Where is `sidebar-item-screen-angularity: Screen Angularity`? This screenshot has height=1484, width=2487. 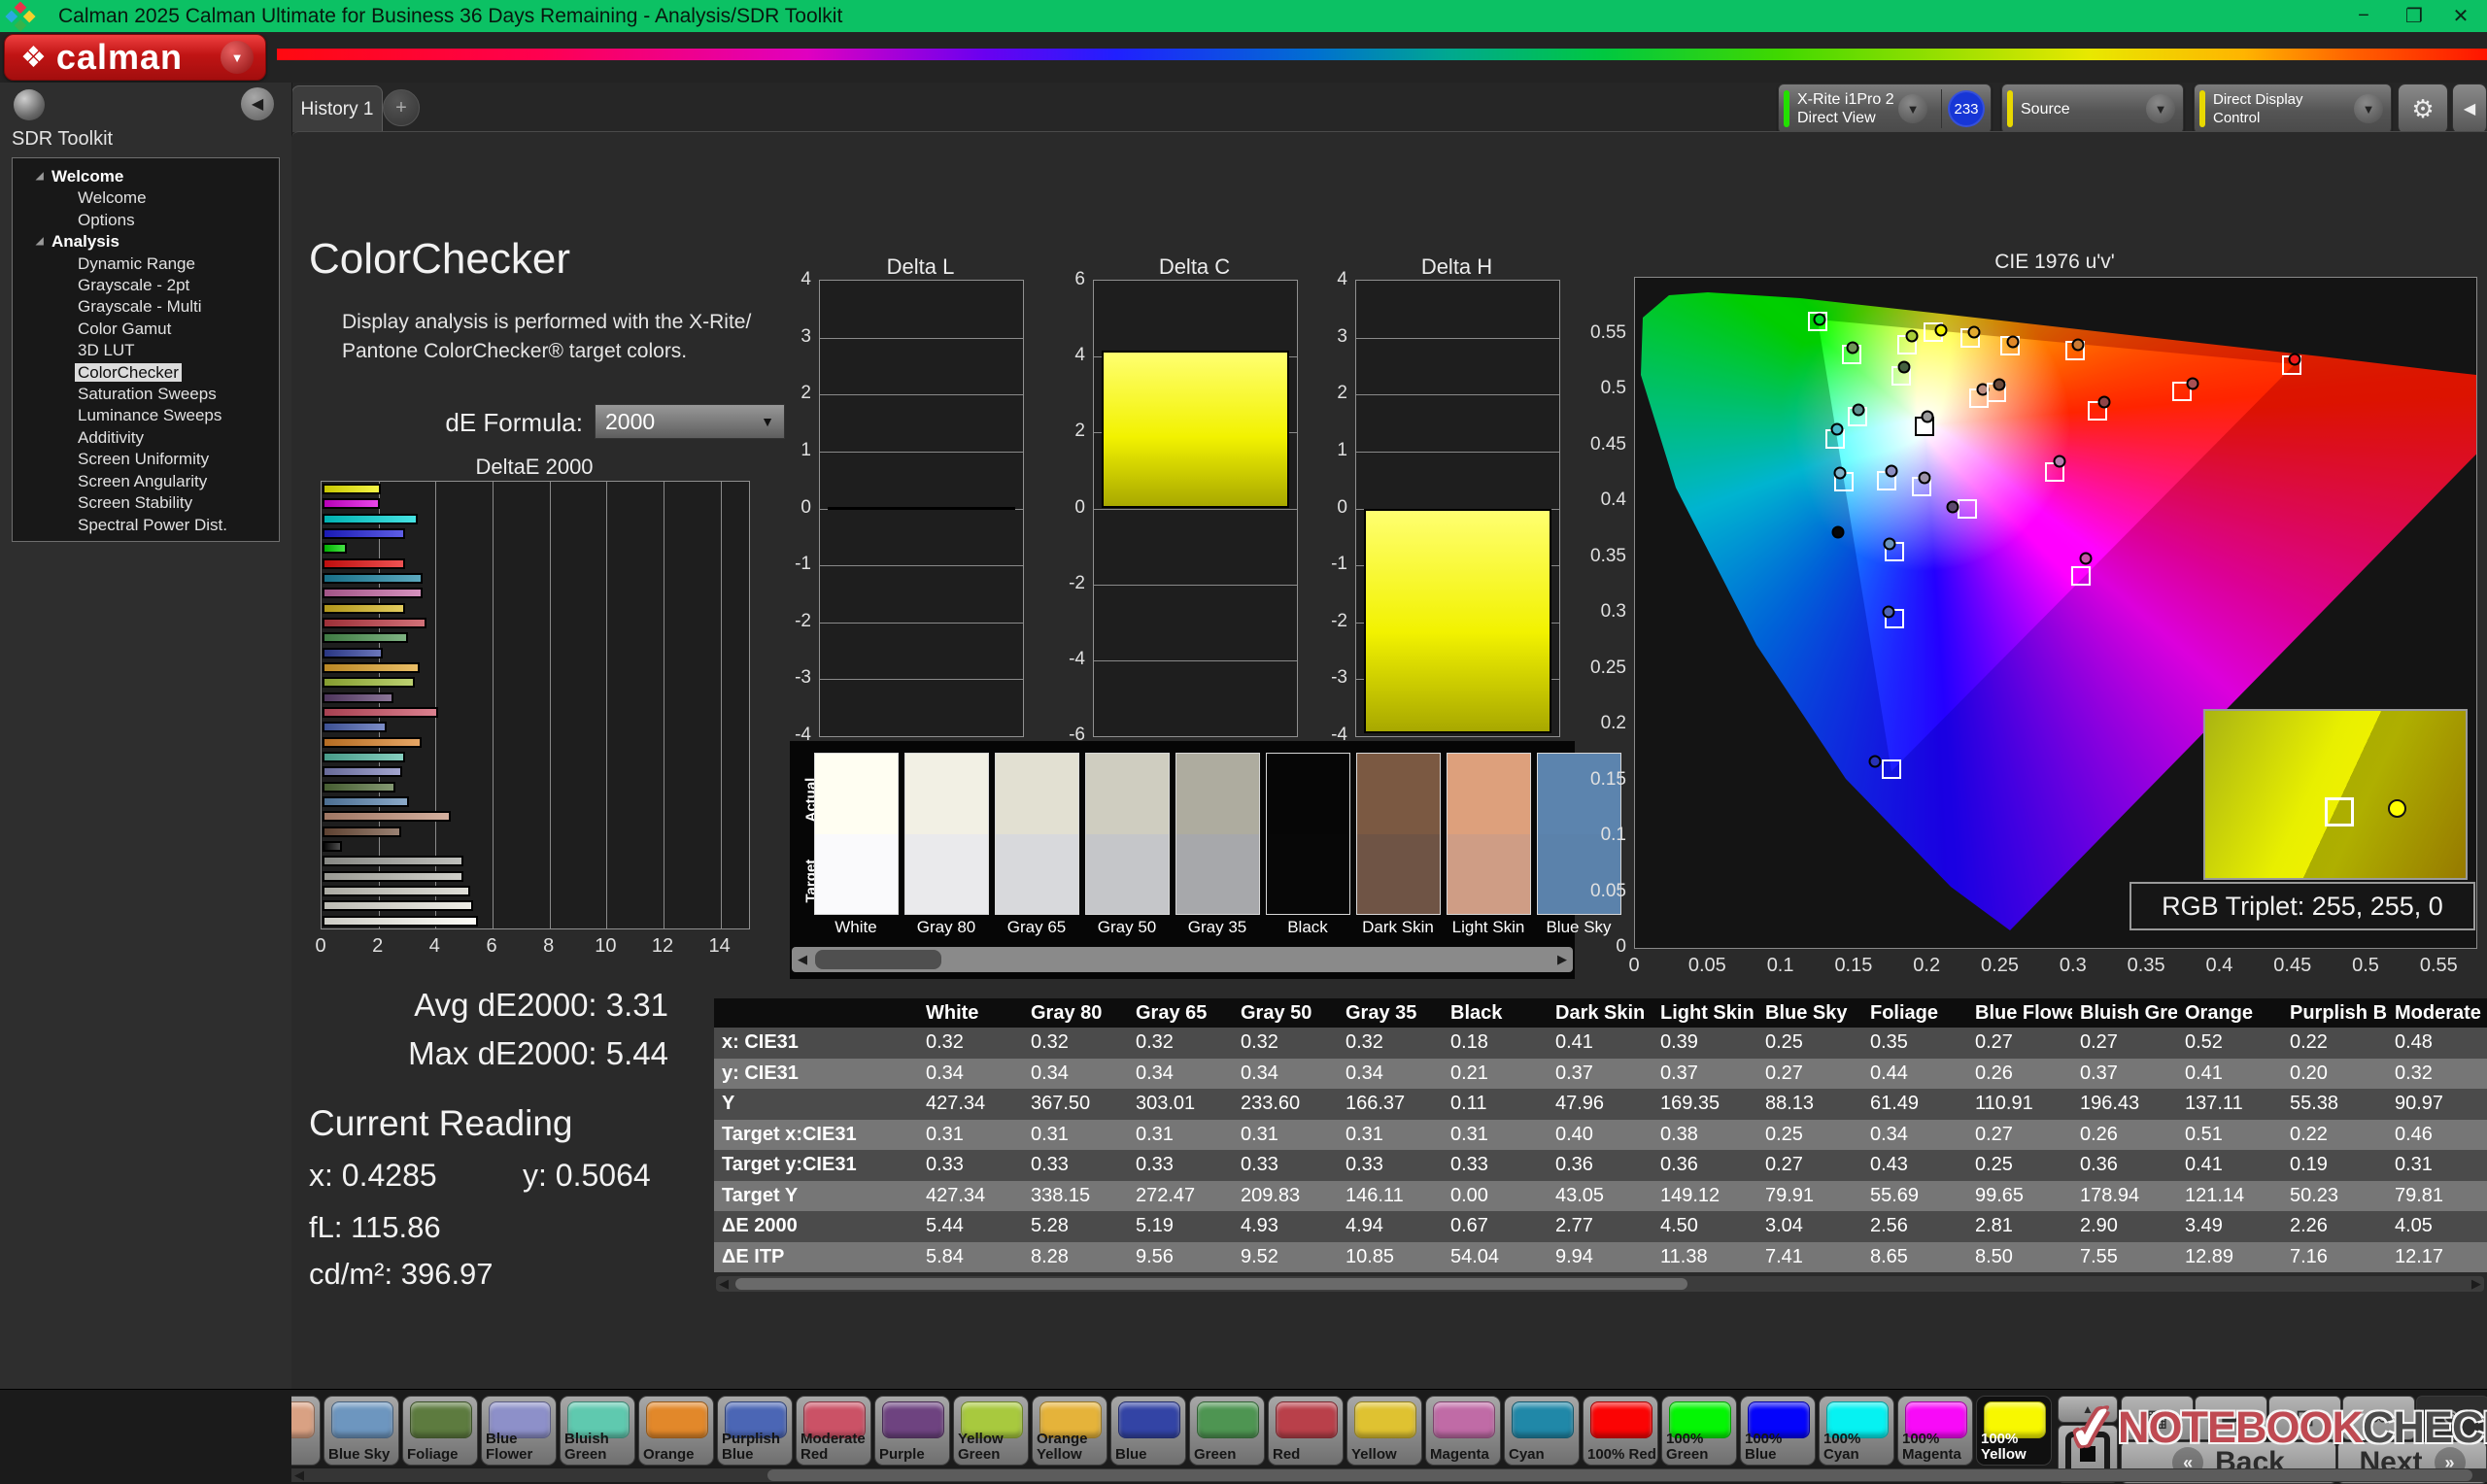 sidebar-item-screen-angularity: Screen Angularity is located at coordinates (146, 481).